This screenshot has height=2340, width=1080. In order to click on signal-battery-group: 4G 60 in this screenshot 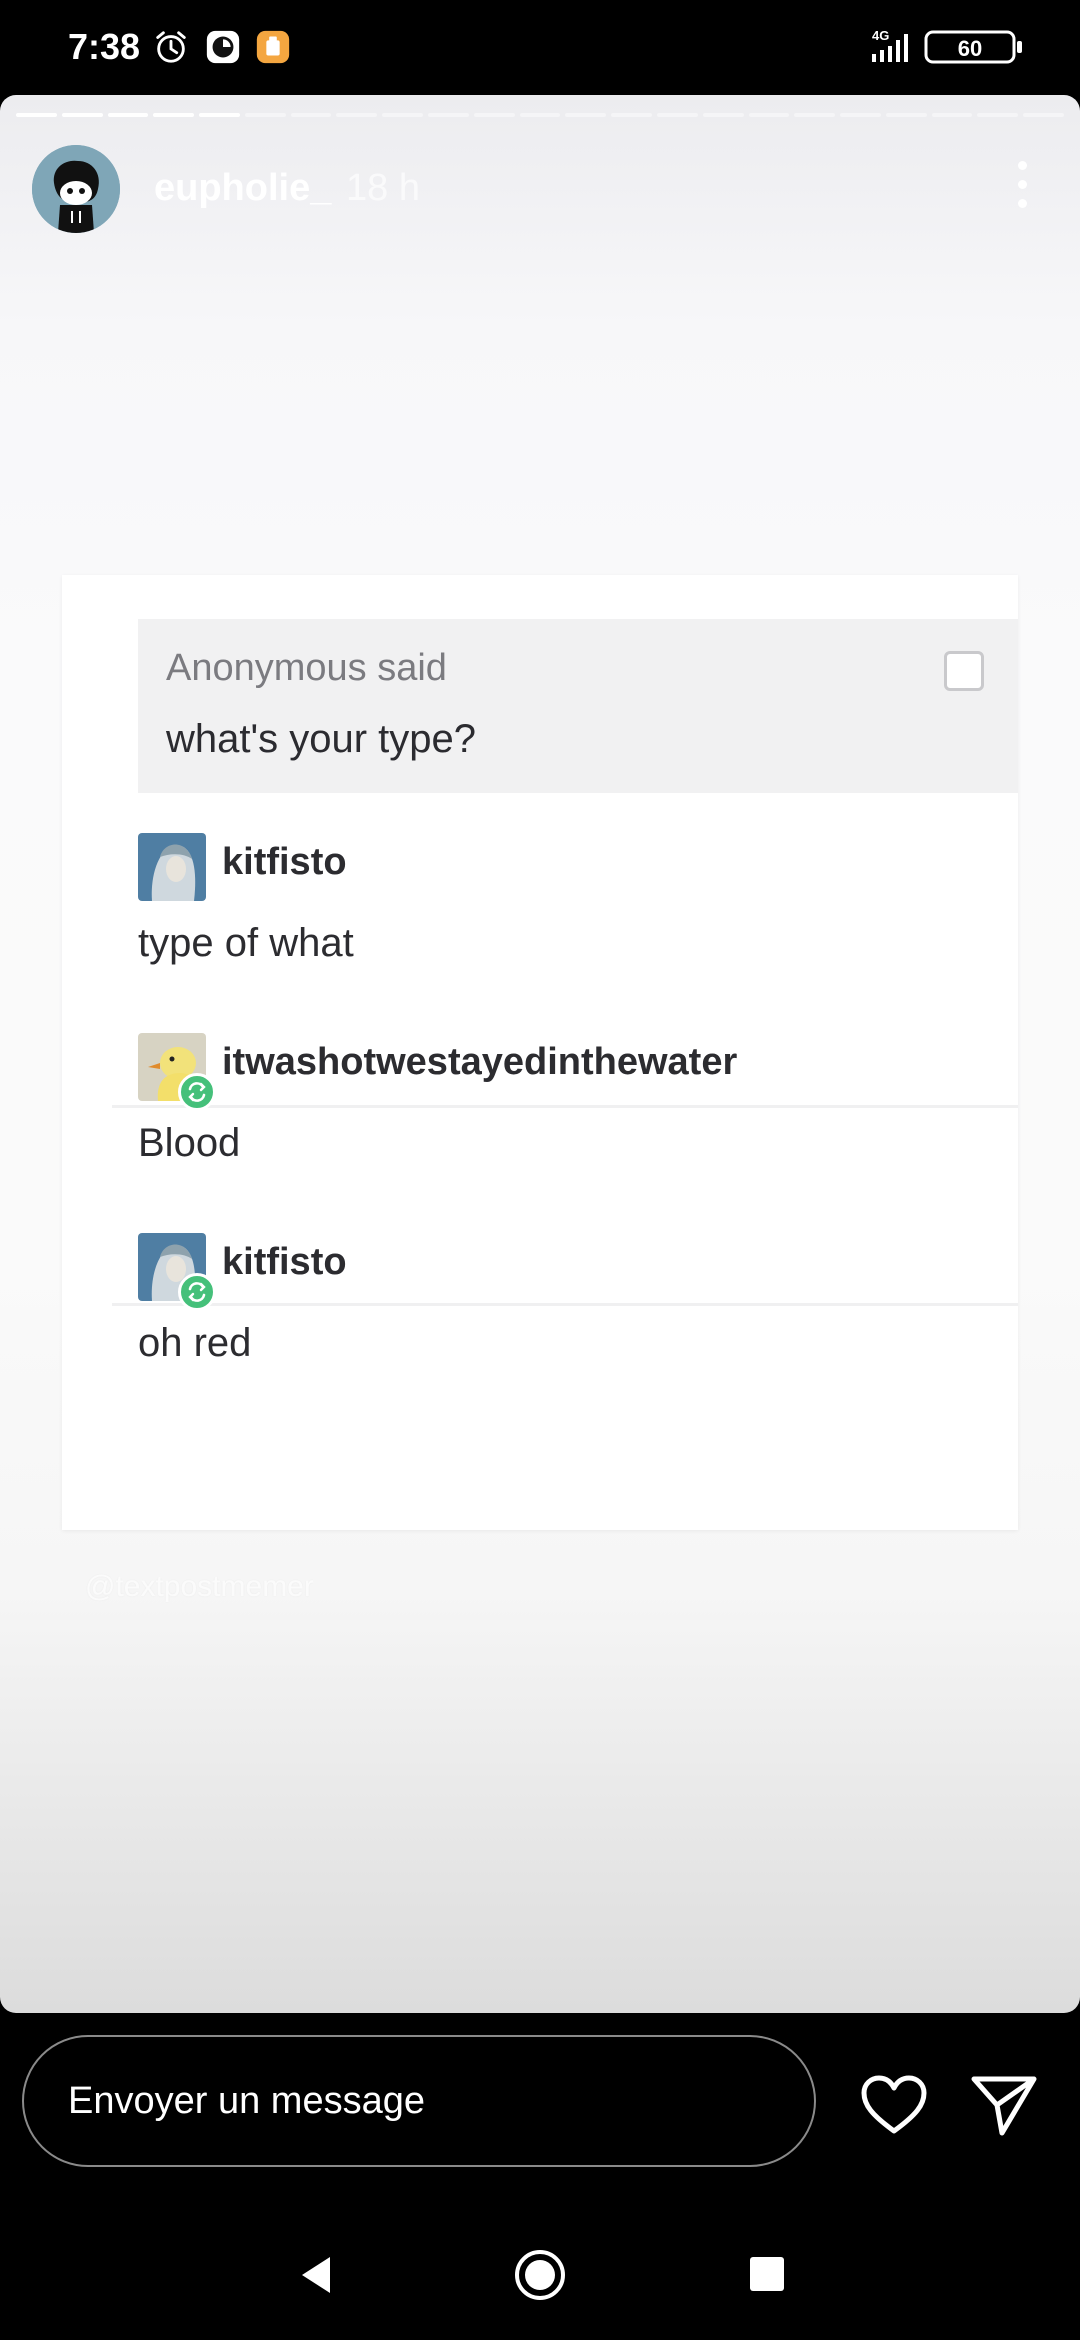, I will do `click(947, 46)`.